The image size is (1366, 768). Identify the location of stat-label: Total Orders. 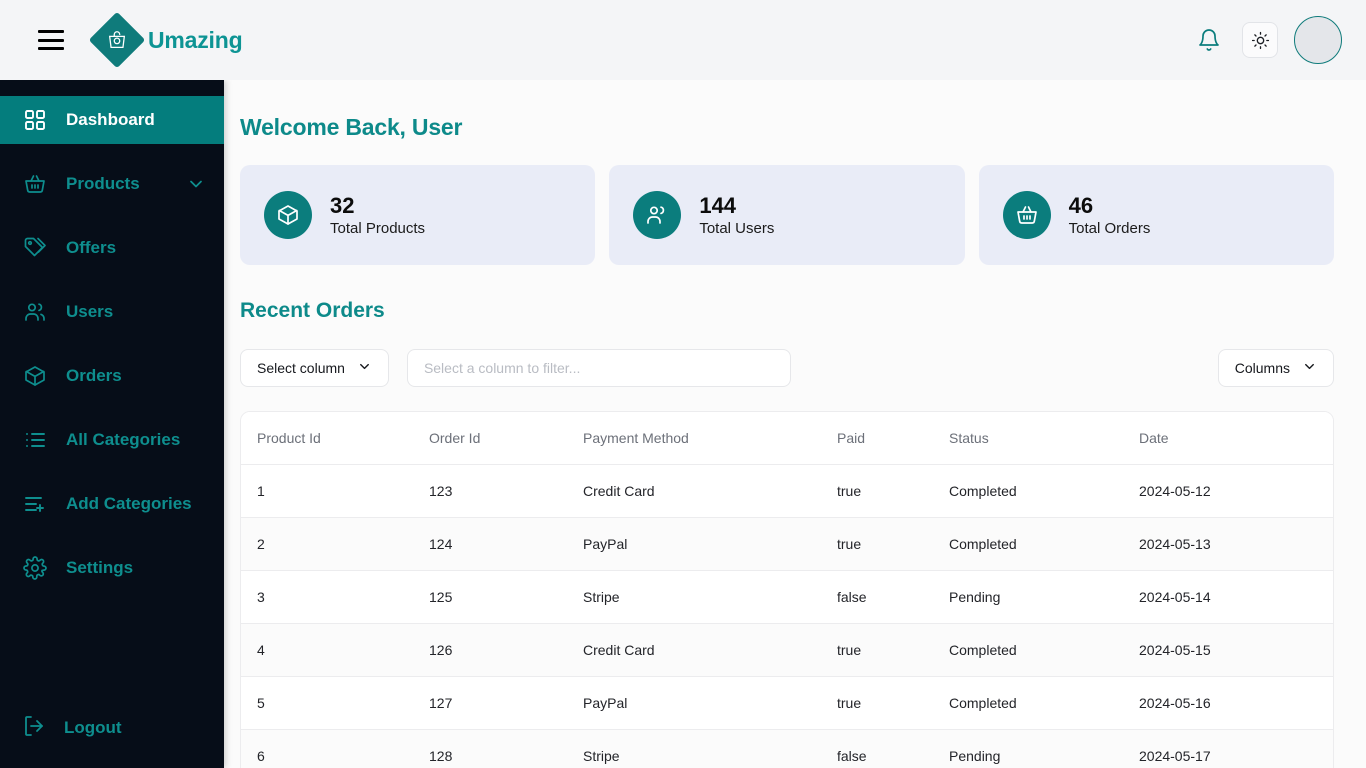
(1109, 228).